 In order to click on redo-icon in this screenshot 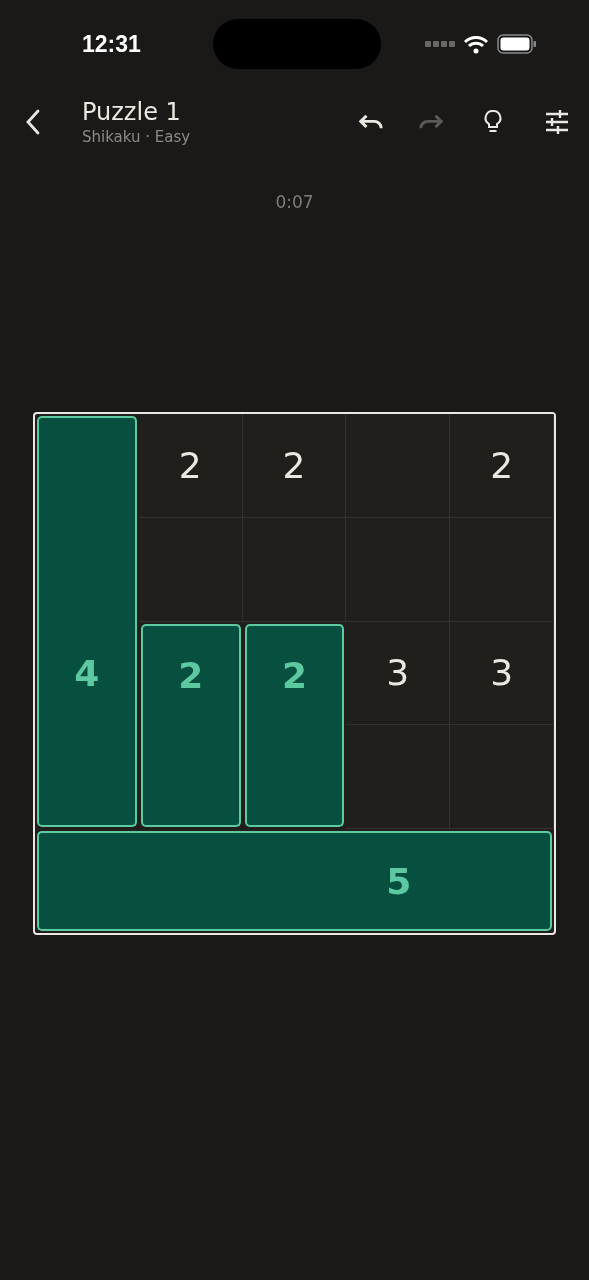, I will do `click(431, 122)`.